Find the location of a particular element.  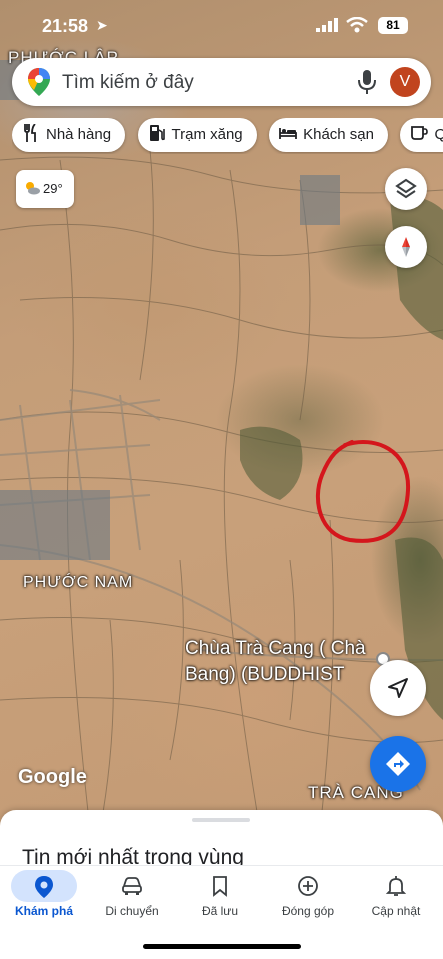

red-circle-annotation is located at coordinates (363, 491).